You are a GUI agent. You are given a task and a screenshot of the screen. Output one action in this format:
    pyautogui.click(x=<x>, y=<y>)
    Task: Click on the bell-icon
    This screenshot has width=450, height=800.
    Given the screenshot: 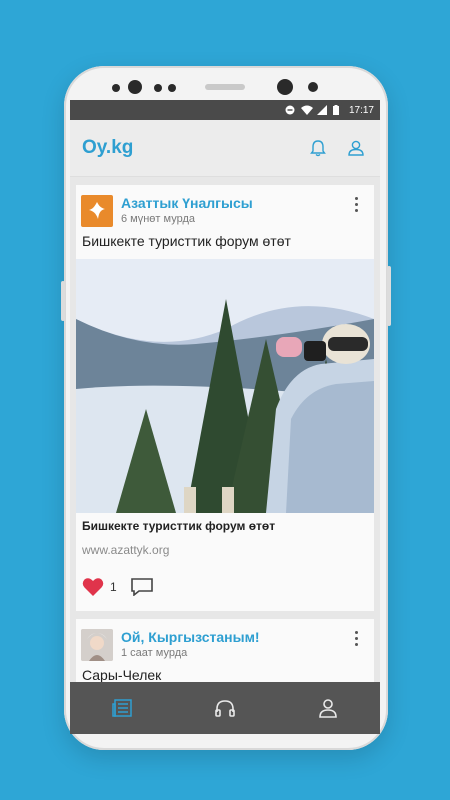 What is the action you would take?
    pyautogui.click(x=318, y=148)
    